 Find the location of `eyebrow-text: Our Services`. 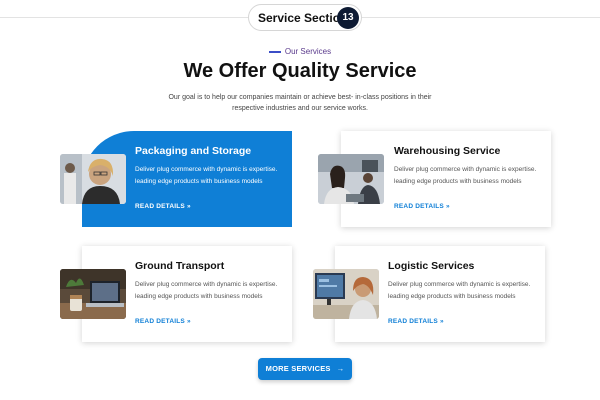

eyebrow-text: Our Services is located at coordinates (308, 51).